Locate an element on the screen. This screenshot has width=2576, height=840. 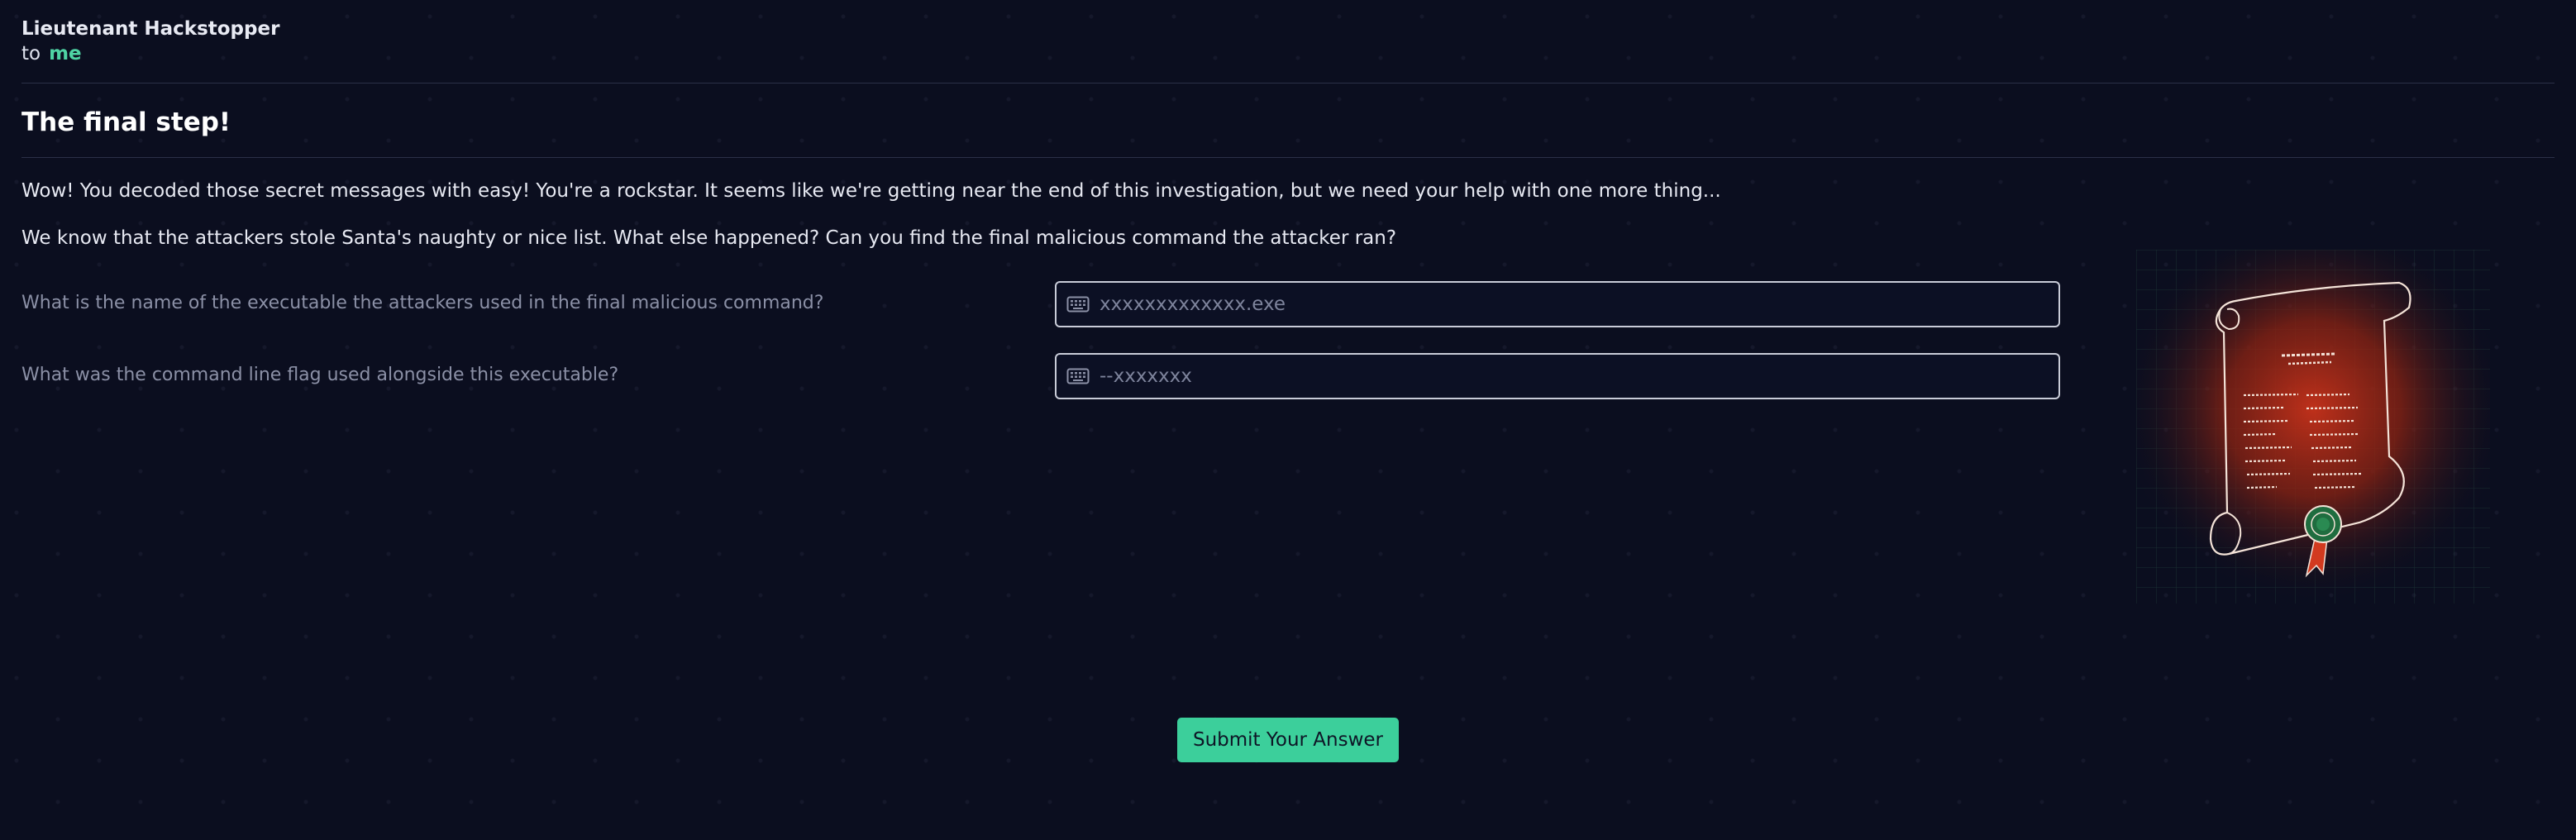
answer-field-flag is located at coordinates (1557, 376).